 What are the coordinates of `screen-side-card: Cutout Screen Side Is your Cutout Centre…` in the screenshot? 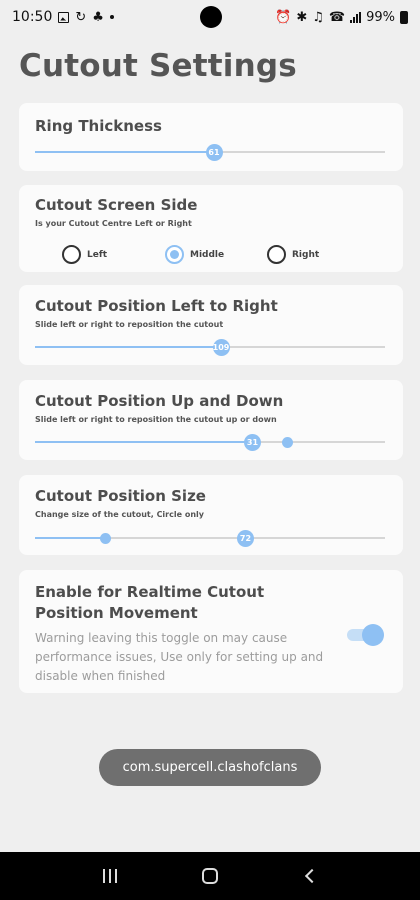 It's located at (211, 228).